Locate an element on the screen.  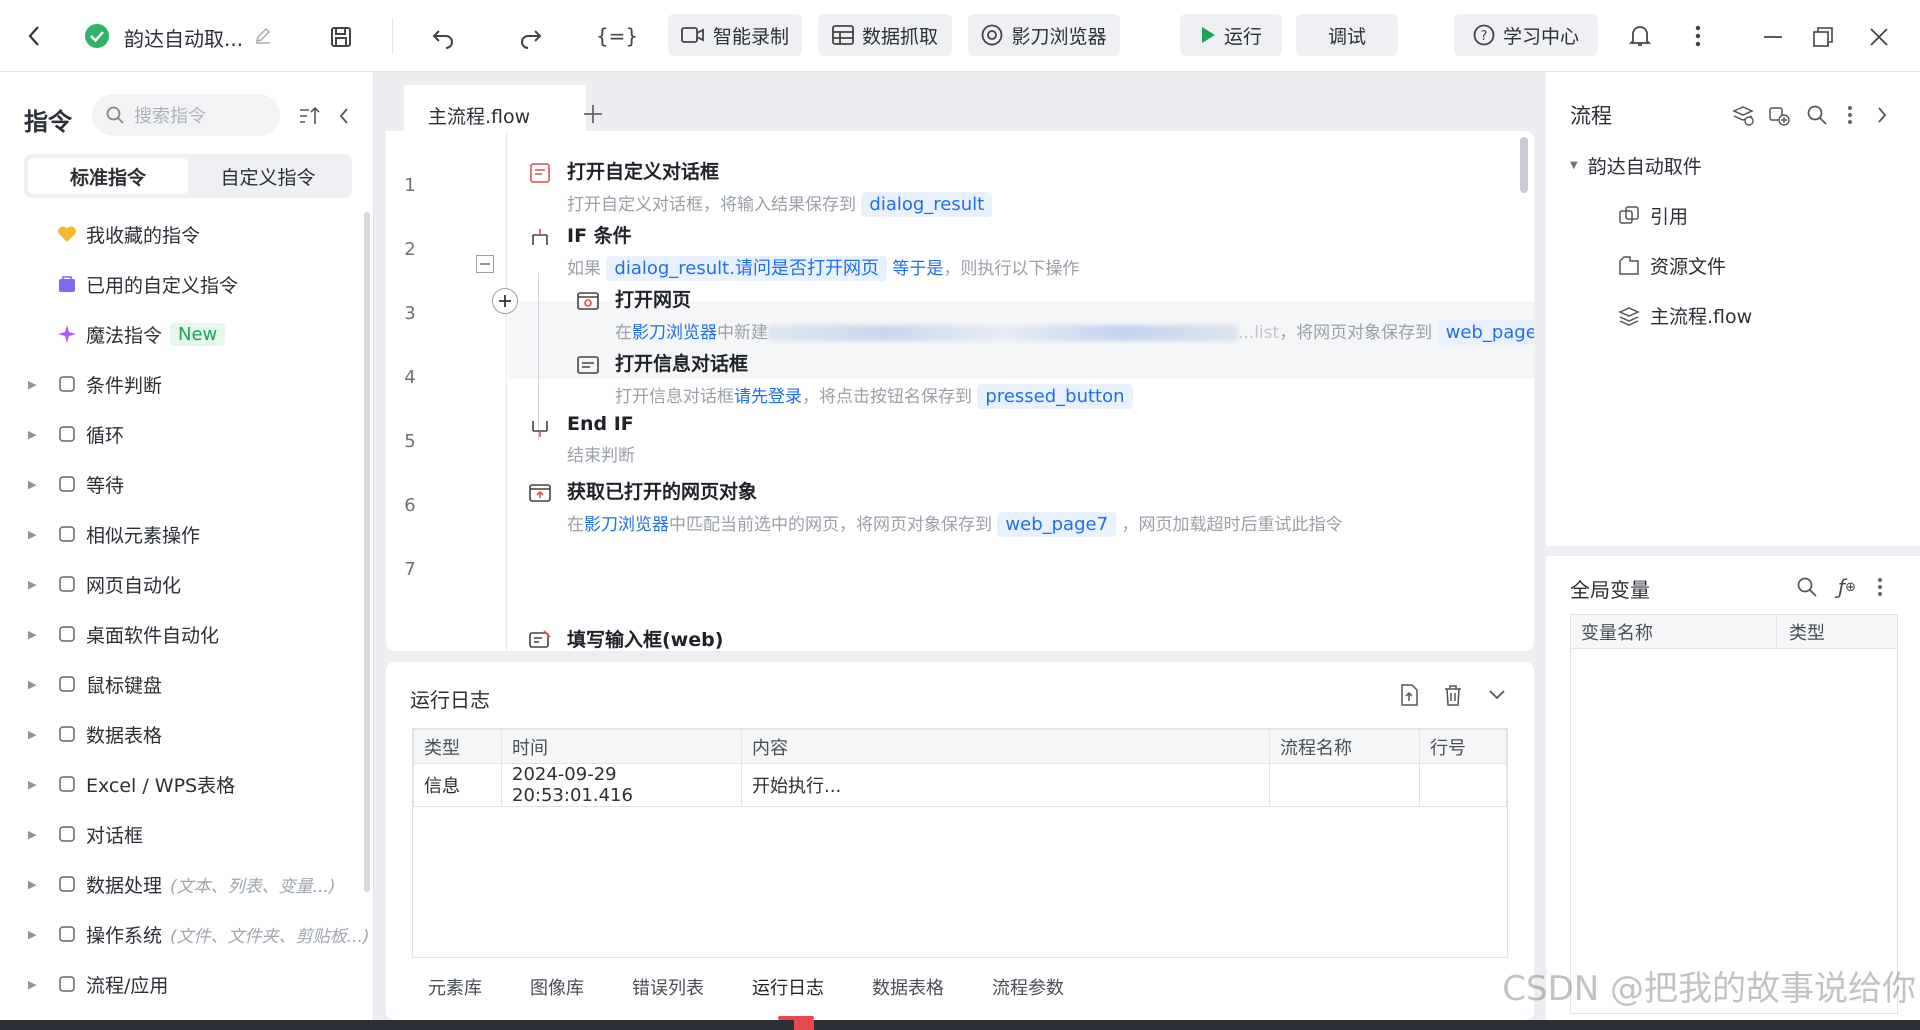
add-tab-icon is located at coordinates (593, 114).